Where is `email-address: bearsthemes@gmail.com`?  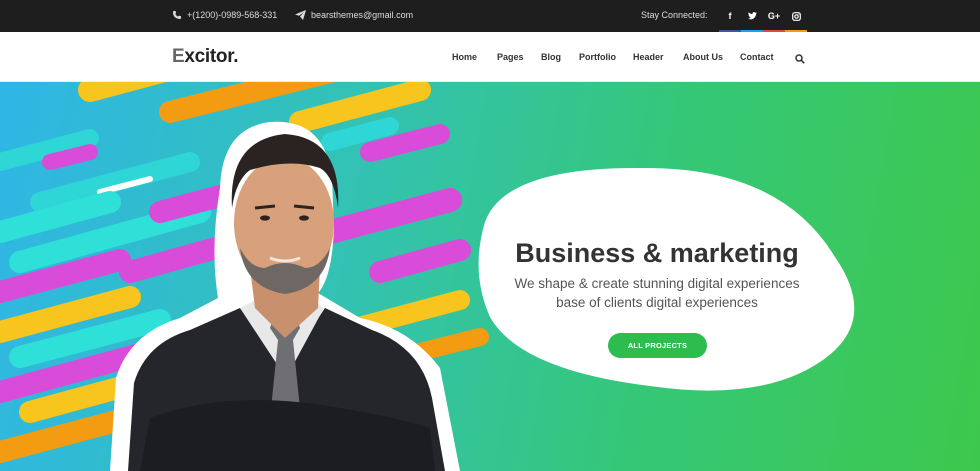 email-address: bearsthemes@gmail.com is located at coordinates (362, 15).